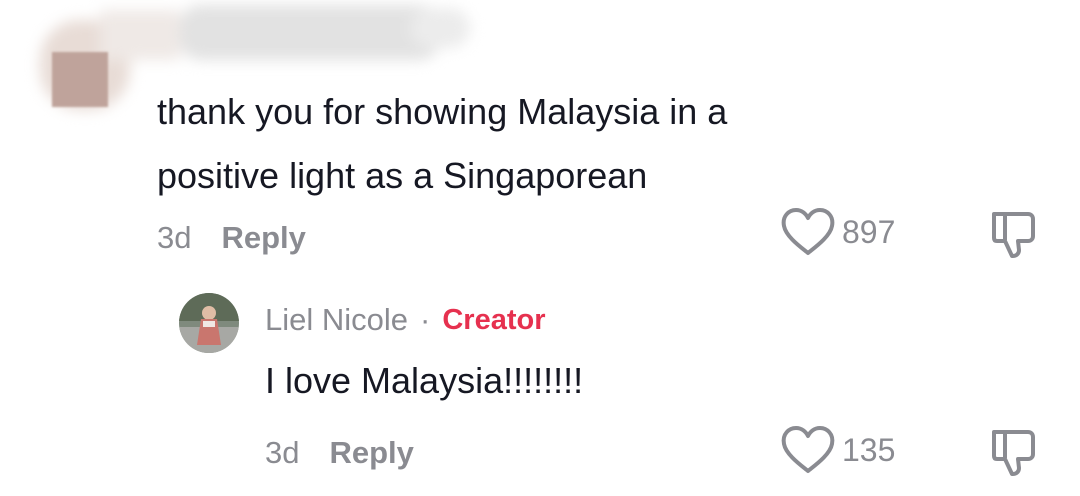  I want to click on reply-reply-button: Reply, so click(371, 453).